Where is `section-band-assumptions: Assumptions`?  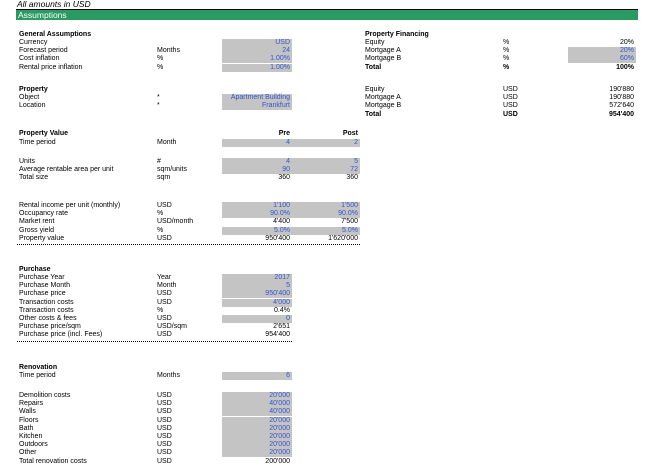
section-band-assumptions: Assumptions is located at coordinates (327, 15).